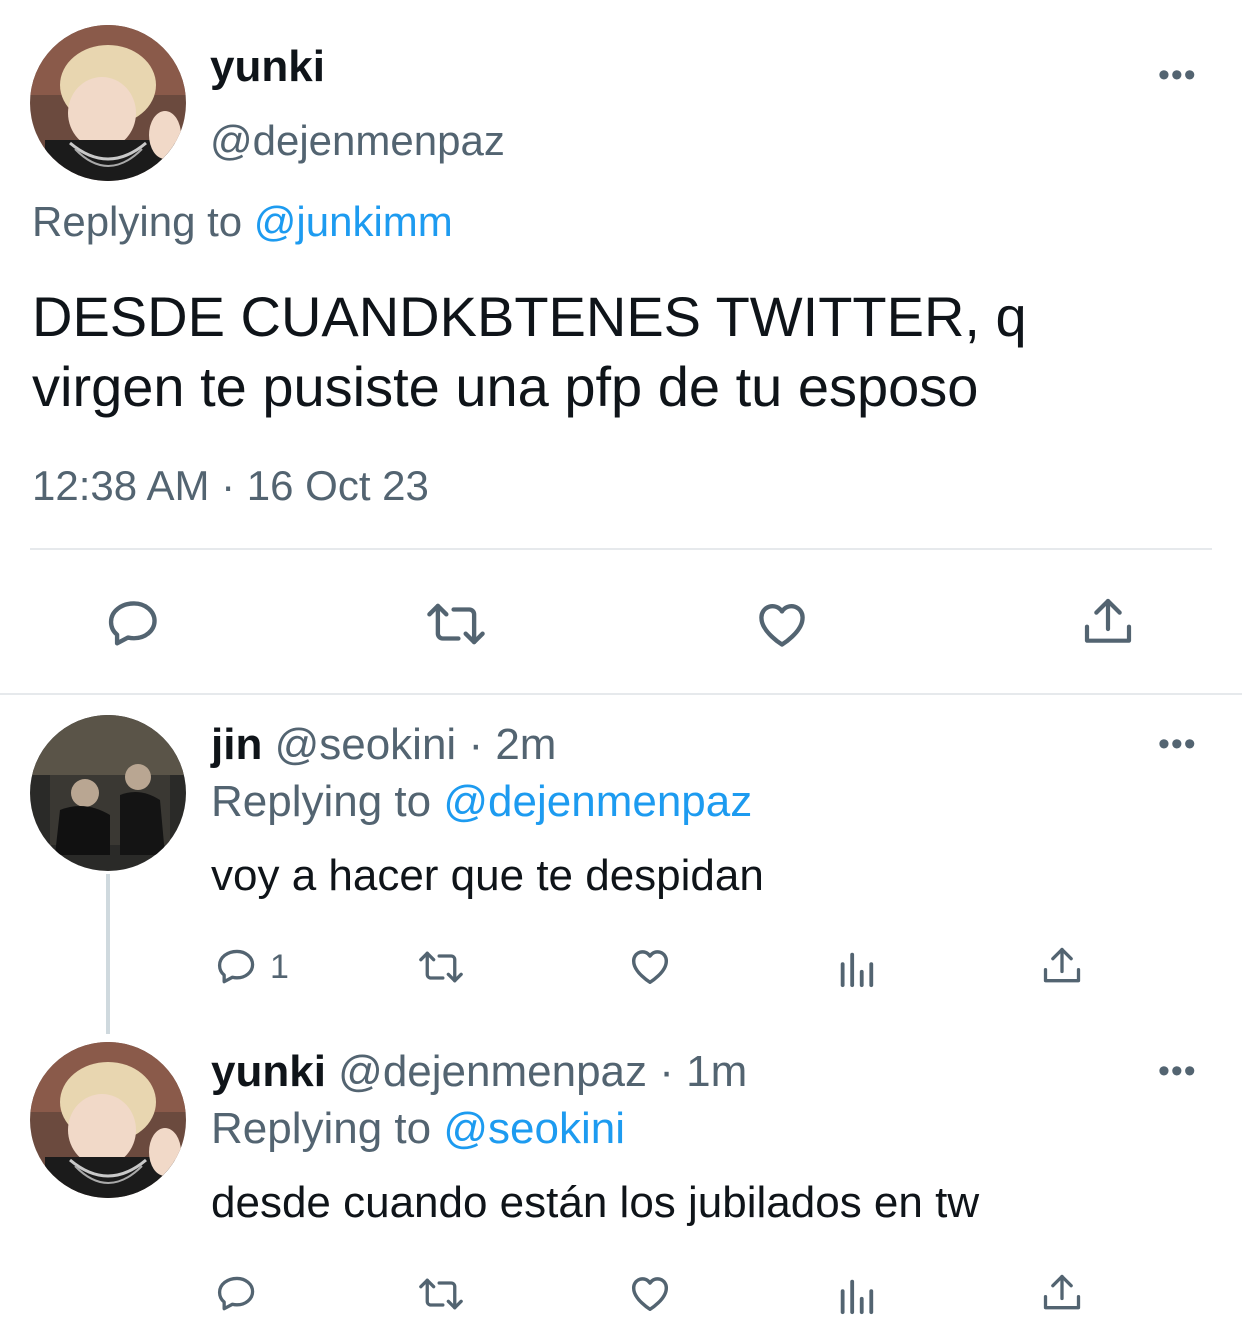  What do you see at coordinates (525, 744) in the screenshot?
I see `reply-1-time: 2m` at bounding box center [525, 744].